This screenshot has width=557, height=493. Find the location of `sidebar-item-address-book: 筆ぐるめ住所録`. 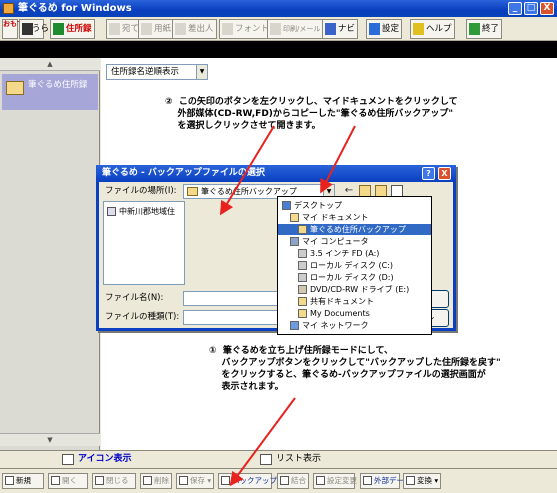

sidebar-item-address-book: 筆ぐるめ住所録 is located at coordinates (50, 92).